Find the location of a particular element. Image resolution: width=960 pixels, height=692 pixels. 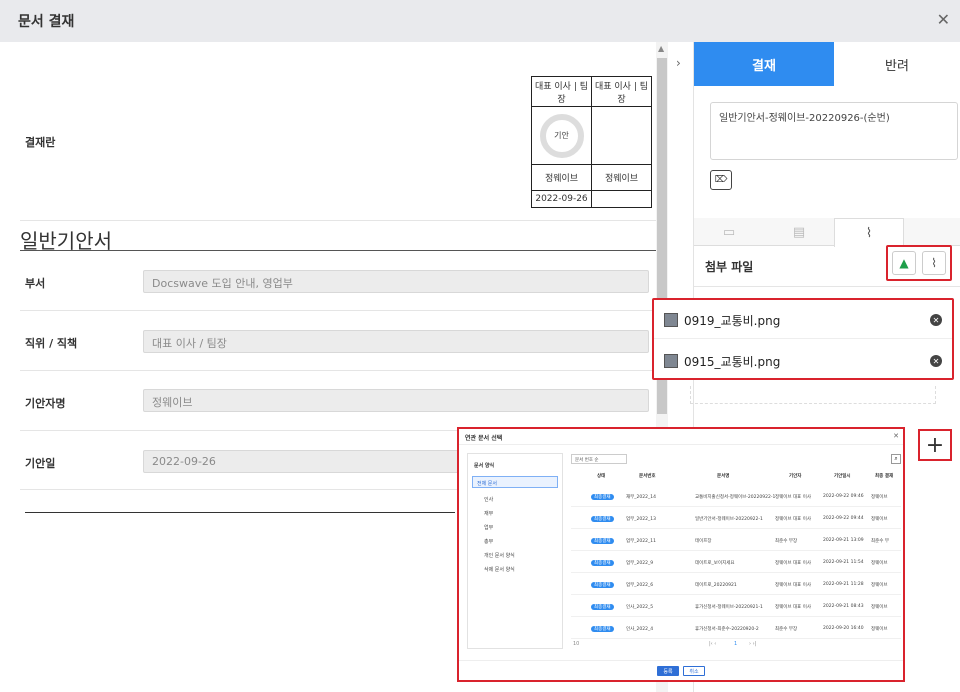

file-item: 0915_교통비.png is located at coordinates (722, 361).